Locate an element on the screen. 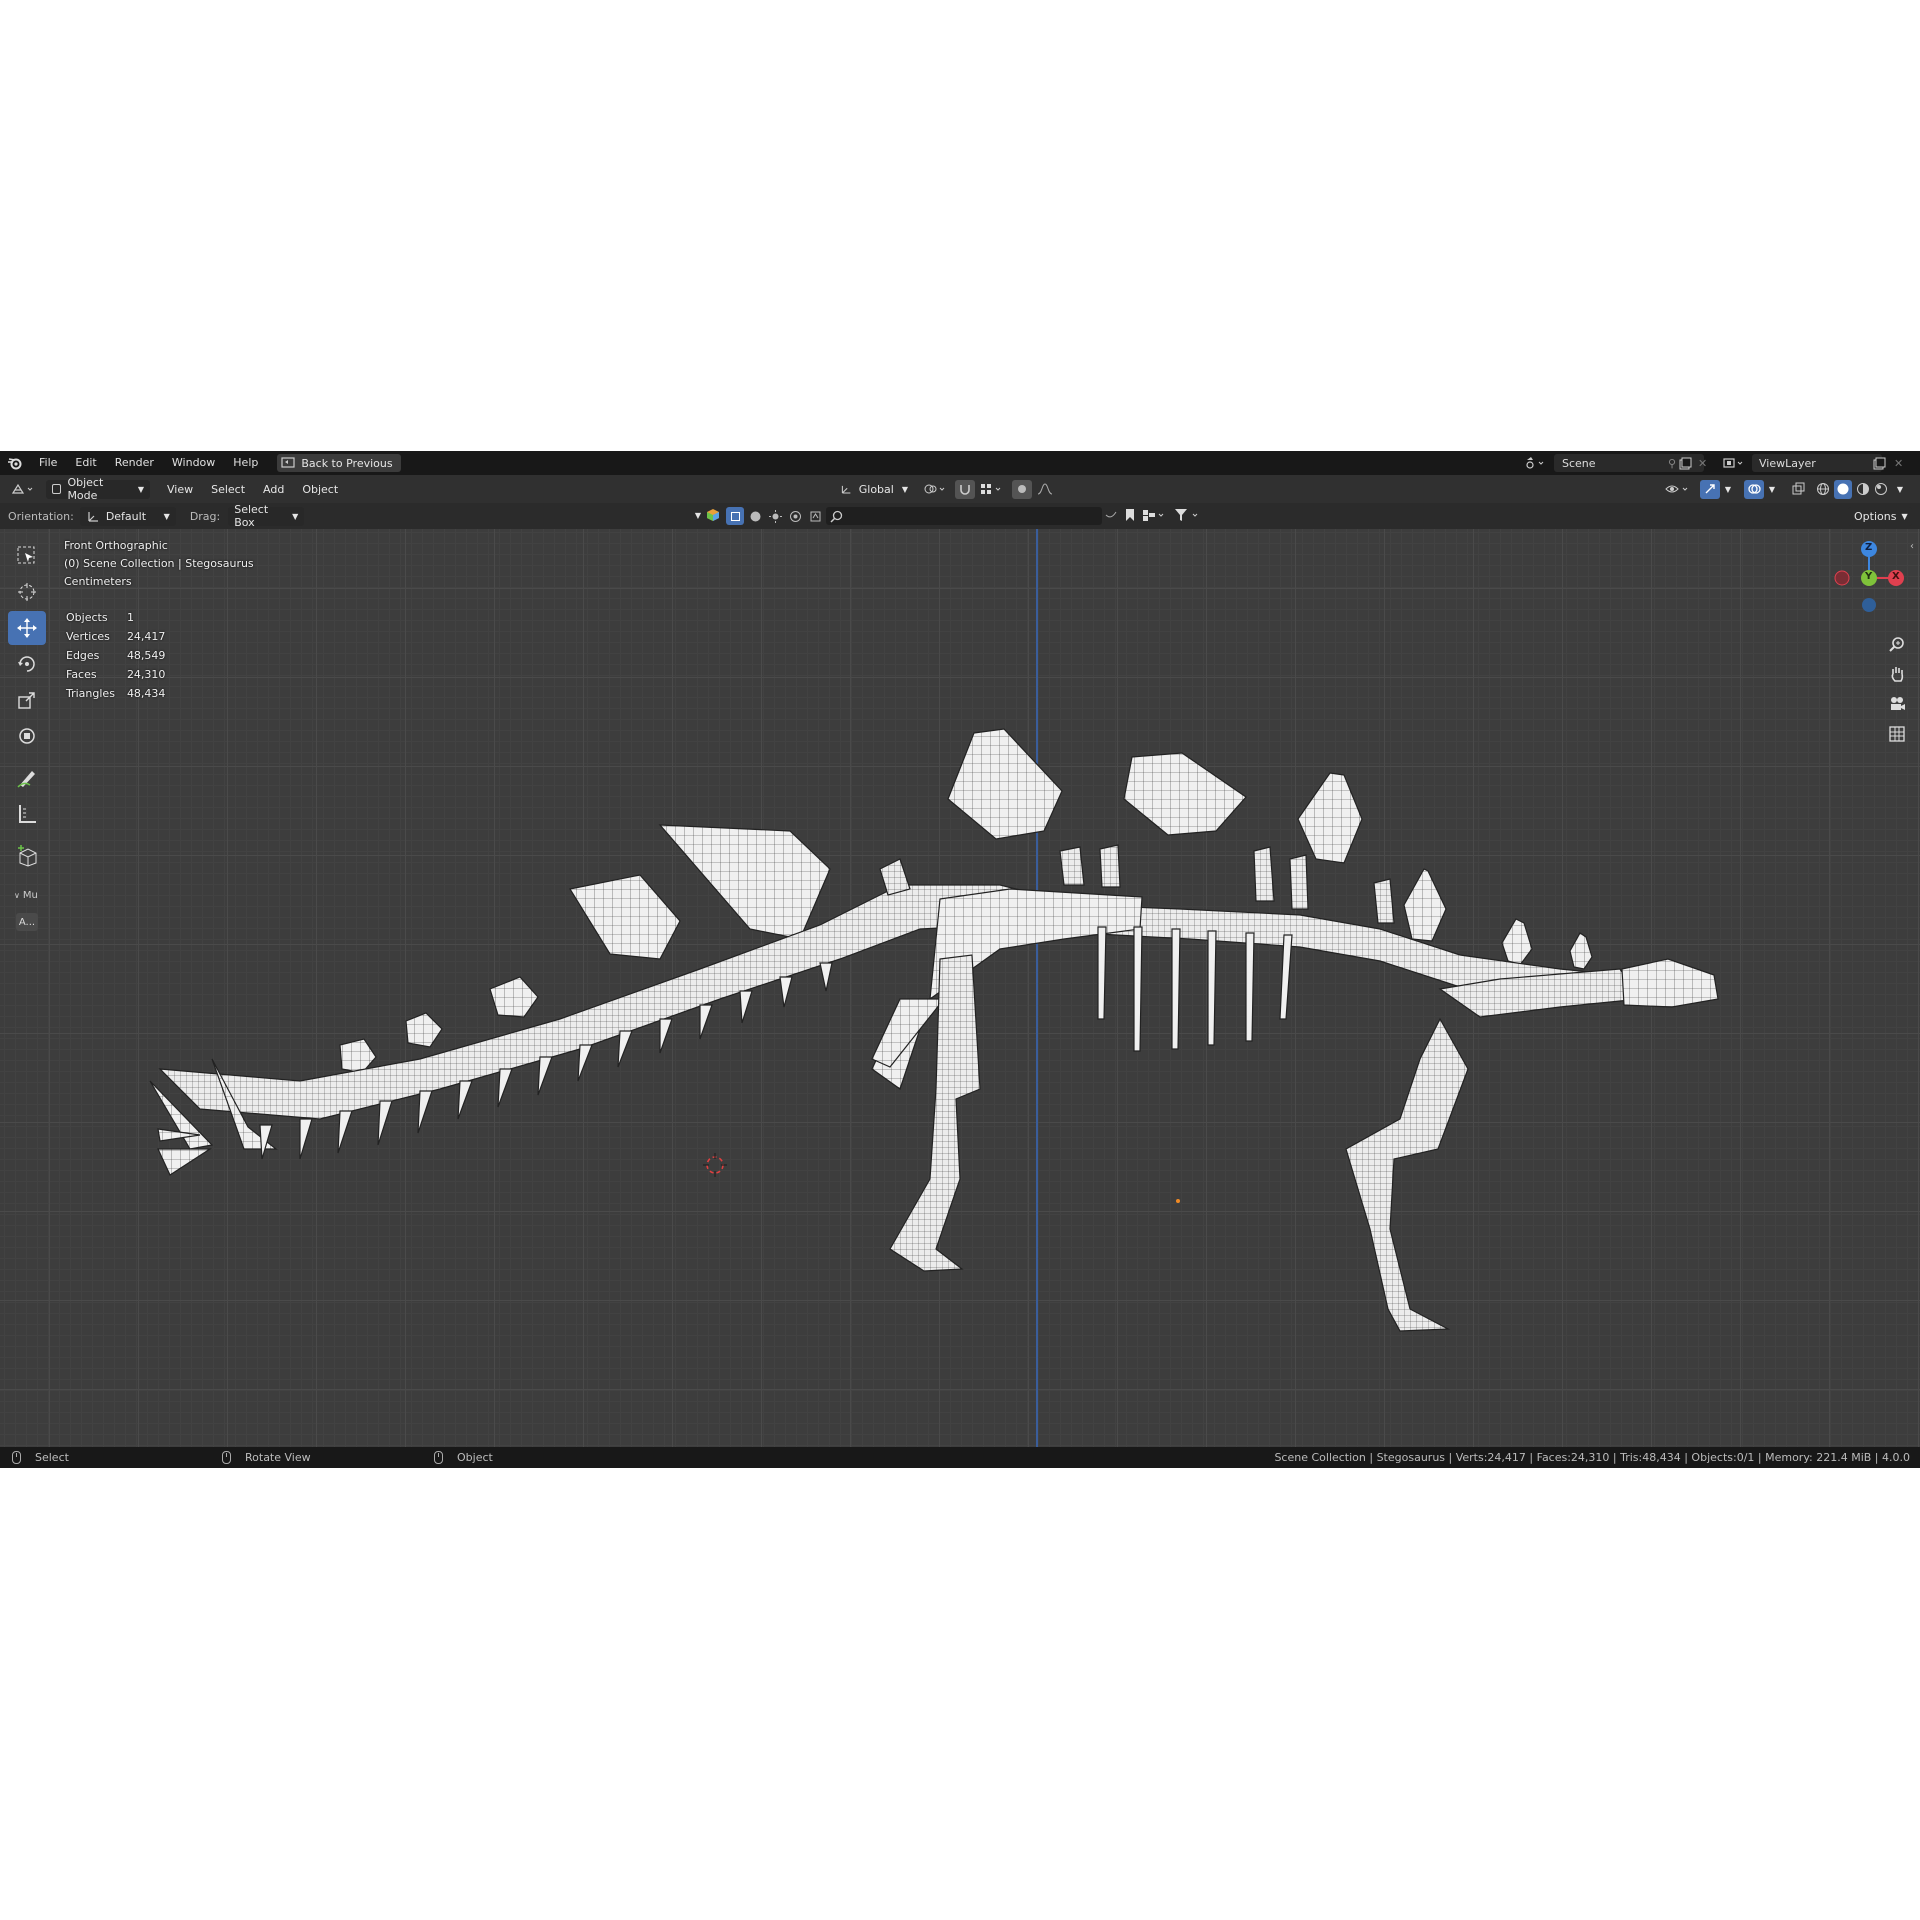 This screenshot has width=1920, height=1920. overlays-toggle-icon is located at coordinates (1754, 489).